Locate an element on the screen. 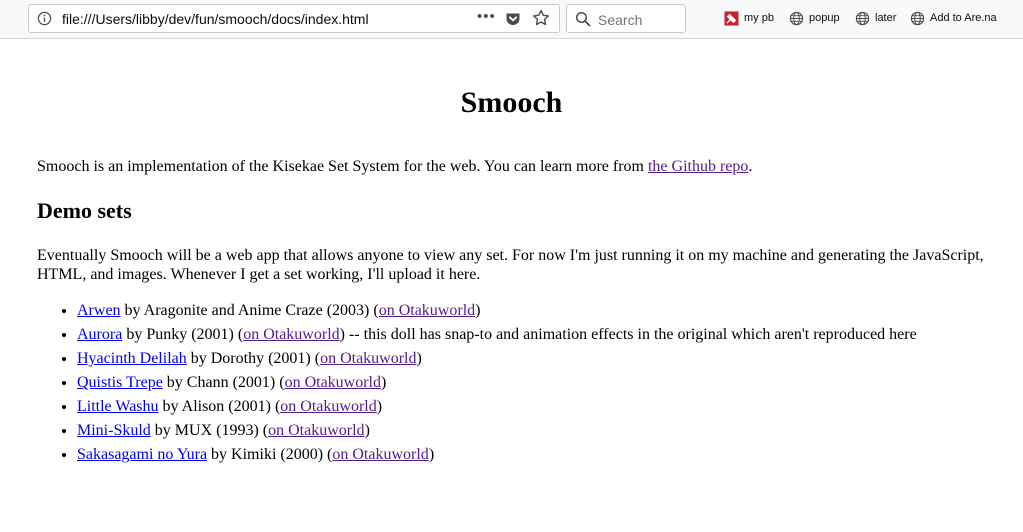 Image resolution: width=1023 pixels, height=532 pixels. set-link: Sakasagami no Yura is located at coordinates (142, 454).